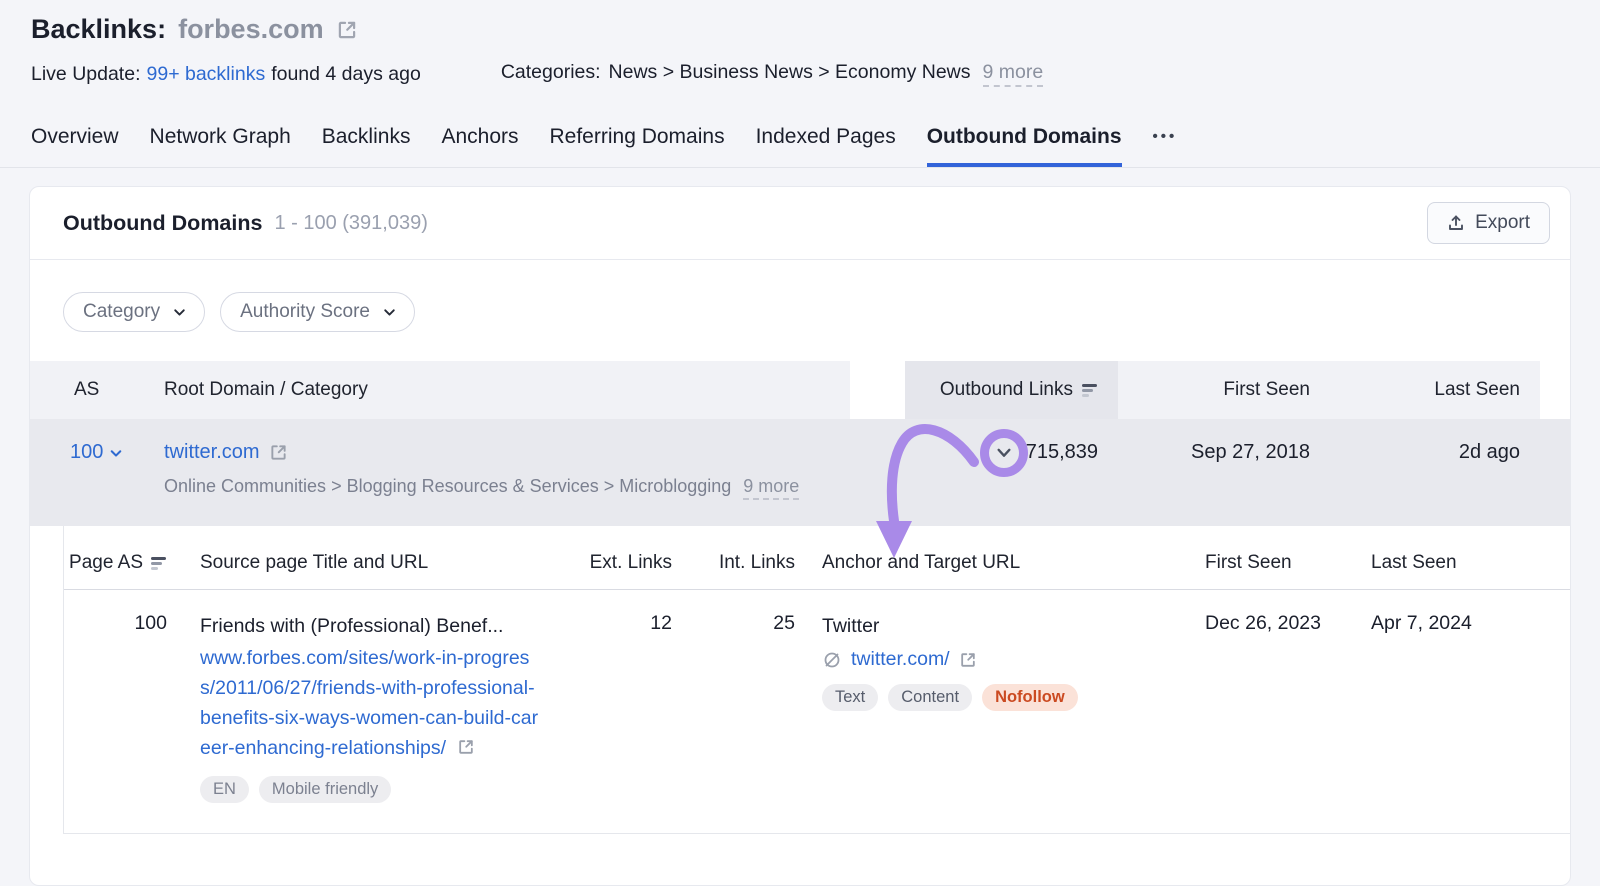 The height and width of the screenshot is (886, 1600). Describe the element at coordinates (1425, 390) in the screenshot. I see `col-last-seen: Last Seen` at that location.